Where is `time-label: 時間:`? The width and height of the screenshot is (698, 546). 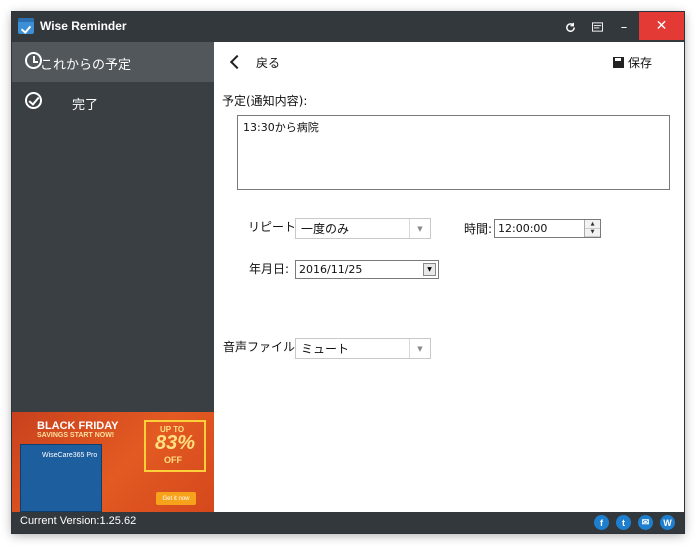
time-label: 時間: is located at coordinates (478, 229).